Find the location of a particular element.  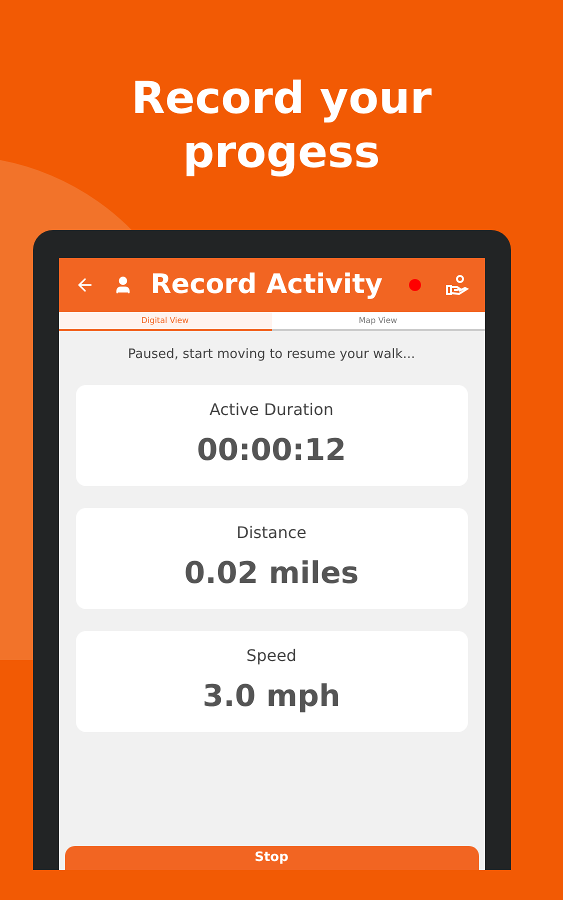

stat-value: 00:00:12 is located at coordinates (271, 451).